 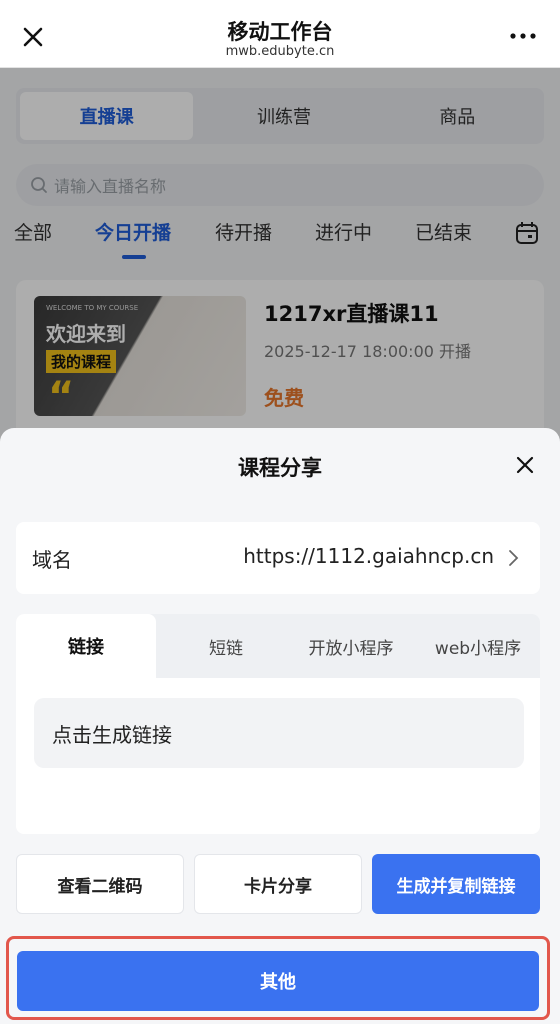 I want to click on card-share-button: 卡片分享, so click(x=278, y=884).